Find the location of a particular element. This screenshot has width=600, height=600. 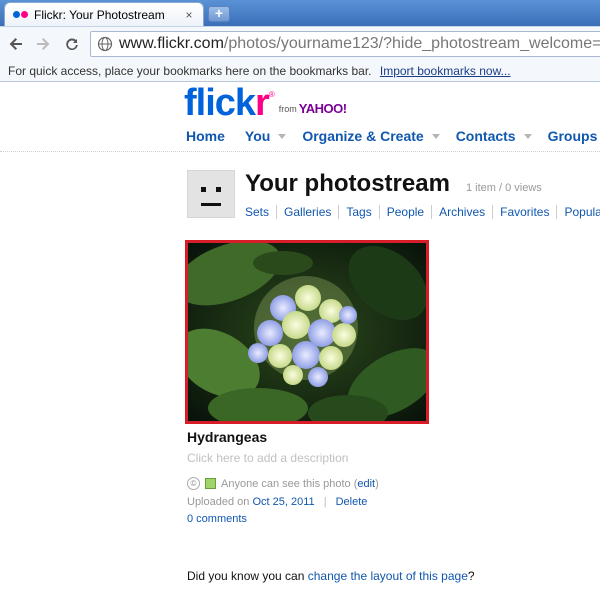

back-arrow-icon is located at coordinates (15, 44).